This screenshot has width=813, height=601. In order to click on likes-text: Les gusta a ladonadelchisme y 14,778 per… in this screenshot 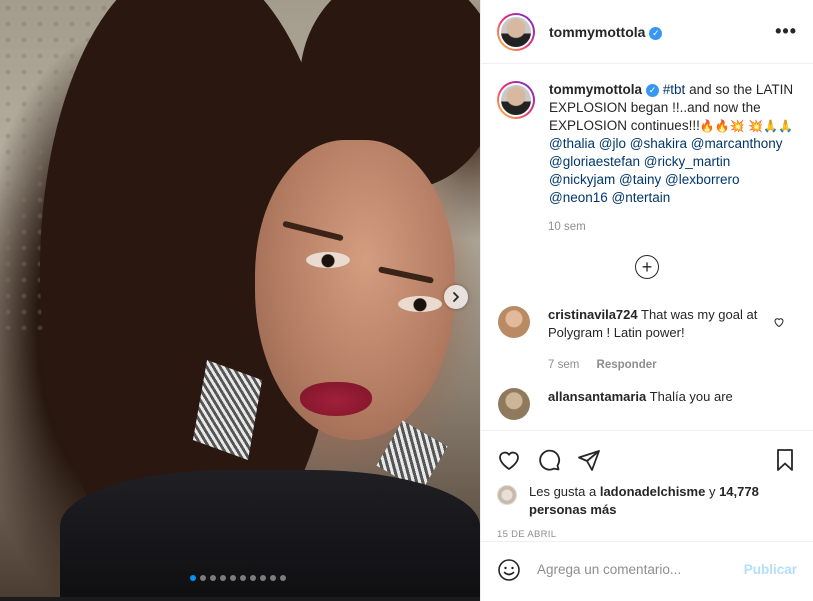, I will do `click(663, 501)`.